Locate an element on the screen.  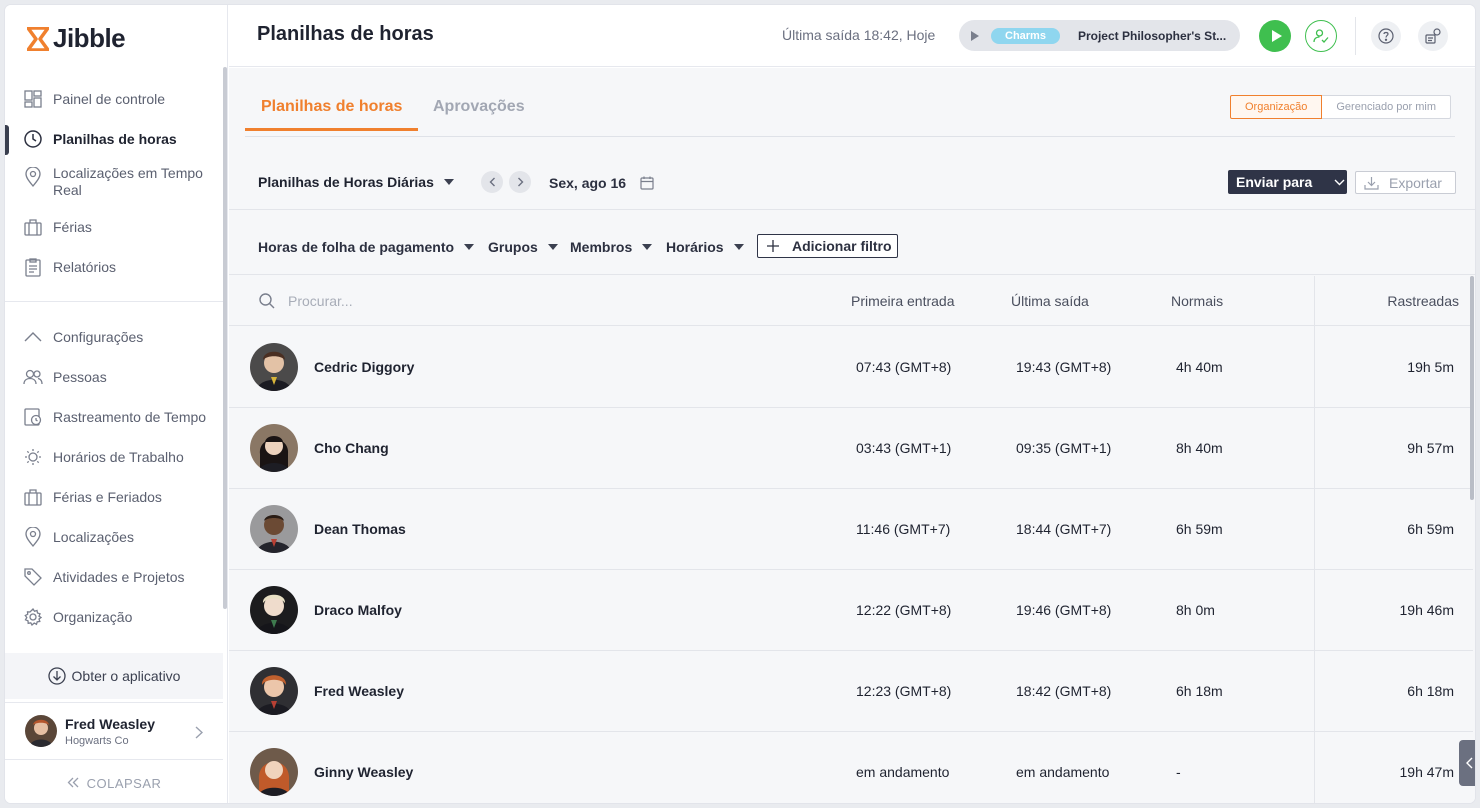
first-in-cell: 03:43 (GMT+1) is located at coordinates (904, 448).